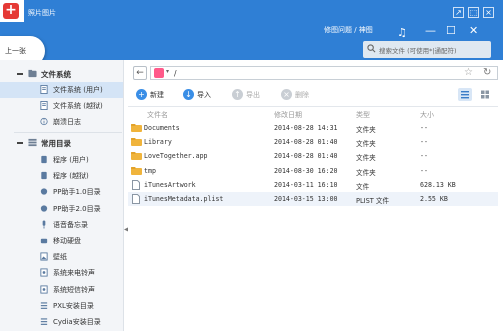  Describe the element at coordinates (71, 176) in the screenshot. I see `sidebar-item-label: 程序 (越狱)` at that location.